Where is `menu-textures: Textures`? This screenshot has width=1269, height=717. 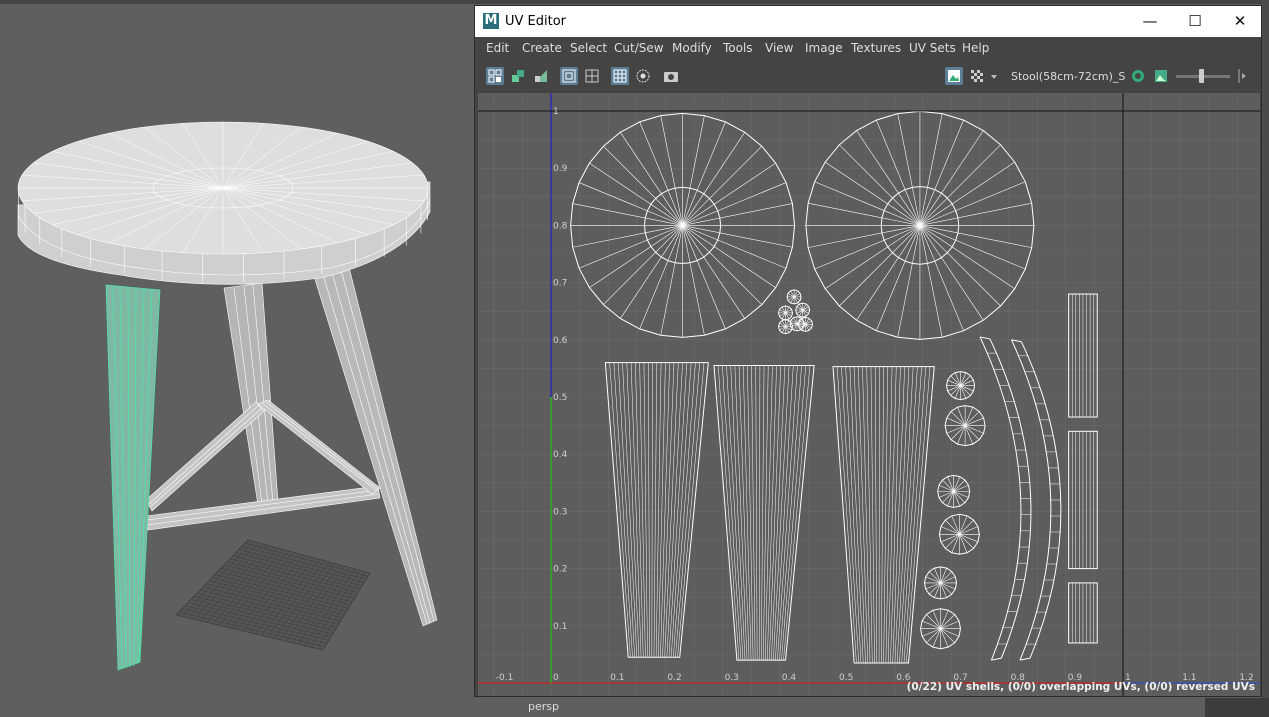
menu-textures: Textures is located at coordinates (876, 48).